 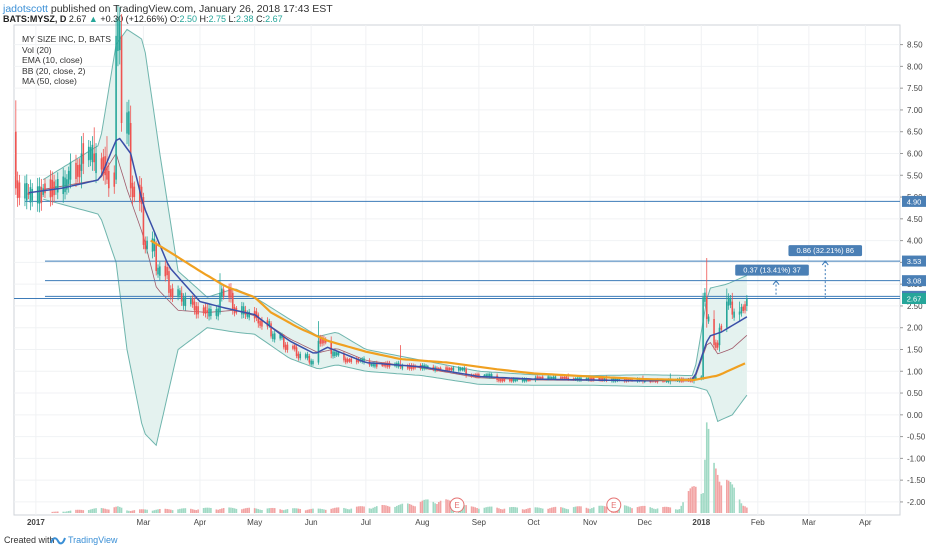 I want to click on tradingview-logo-icon, so click(x=58, y=540).